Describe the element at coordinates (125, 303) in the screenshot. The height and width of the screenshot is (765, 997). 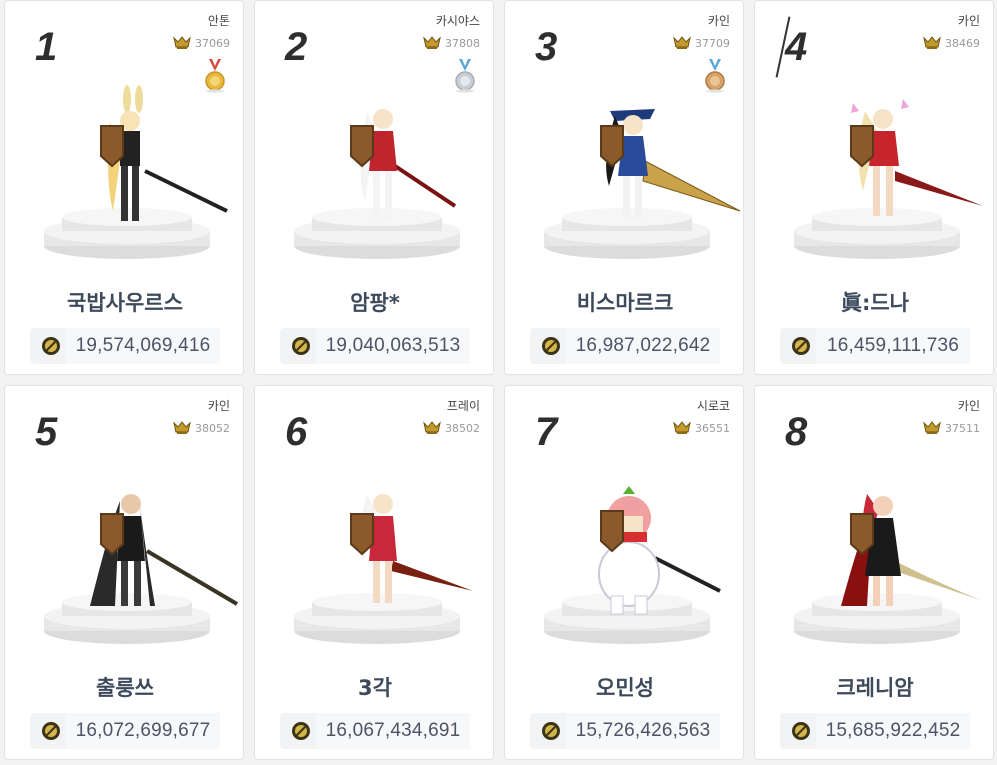
I see `character-name: 국밥사우르스` at that location.